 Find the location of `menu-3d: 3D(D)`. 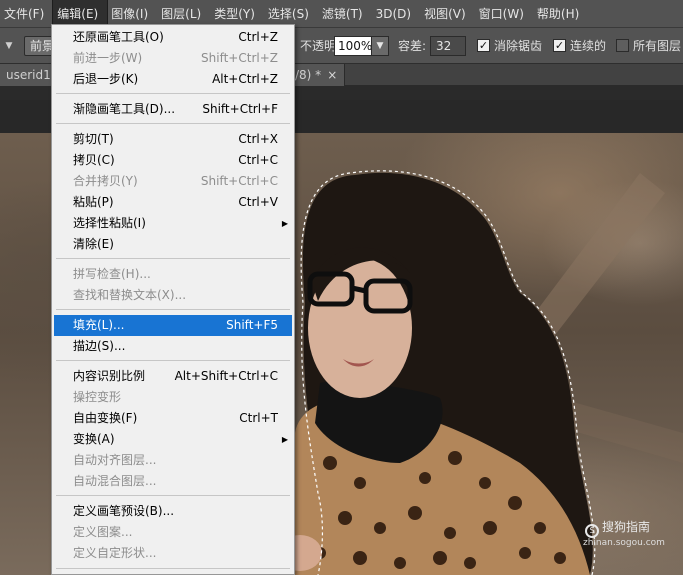

menu-3d: 3D(D) is located at coordinates (396, 14).